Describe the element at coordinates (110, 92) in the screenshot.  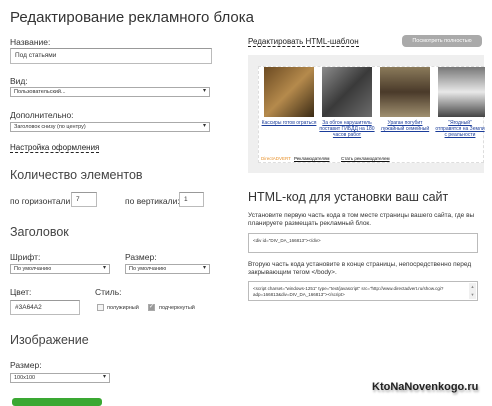
I see `type-select: Пользовательский... ▾` at that location.